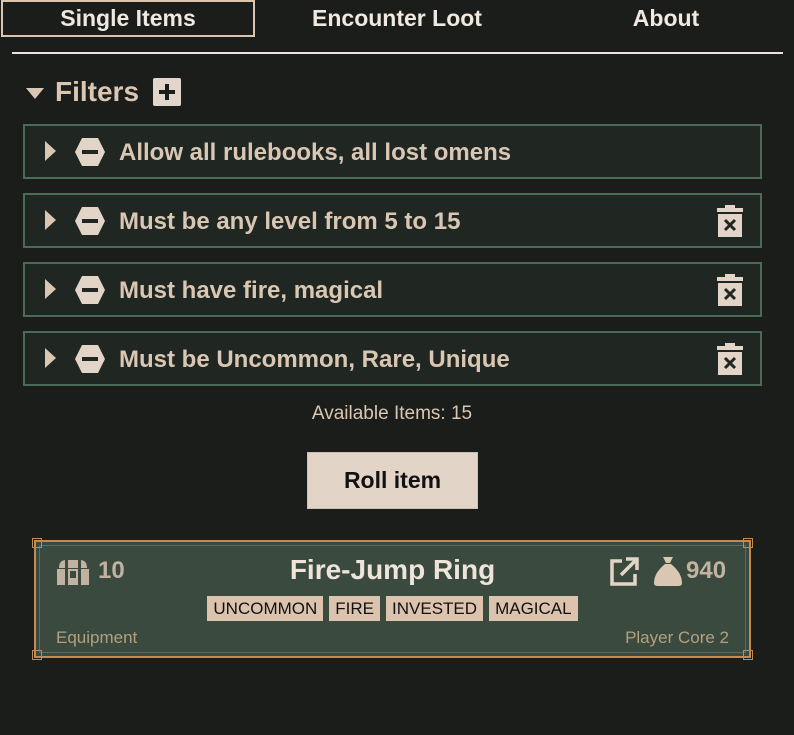  What do you see at coordinates (97, 91) in the screenshot?
I see `filters-title: Filters` at bounding box center [97, 91].